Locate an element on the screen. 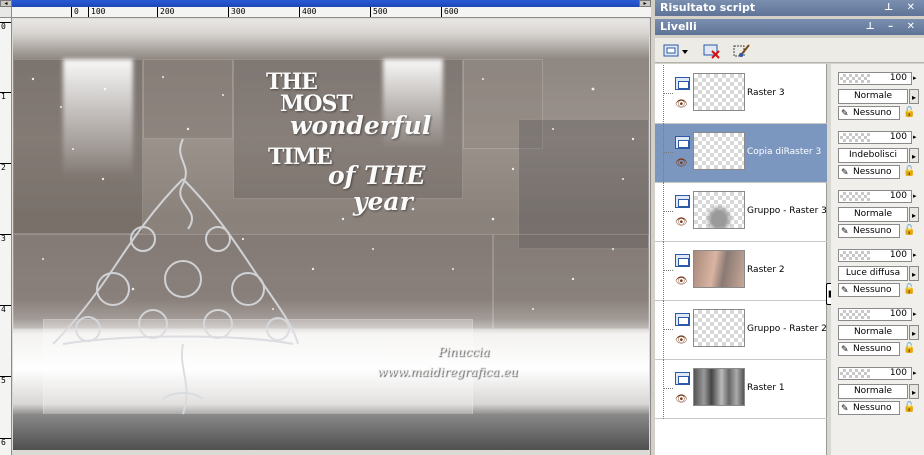  scroll-right-arrow: ▸ is located at coordinates (645, 3).